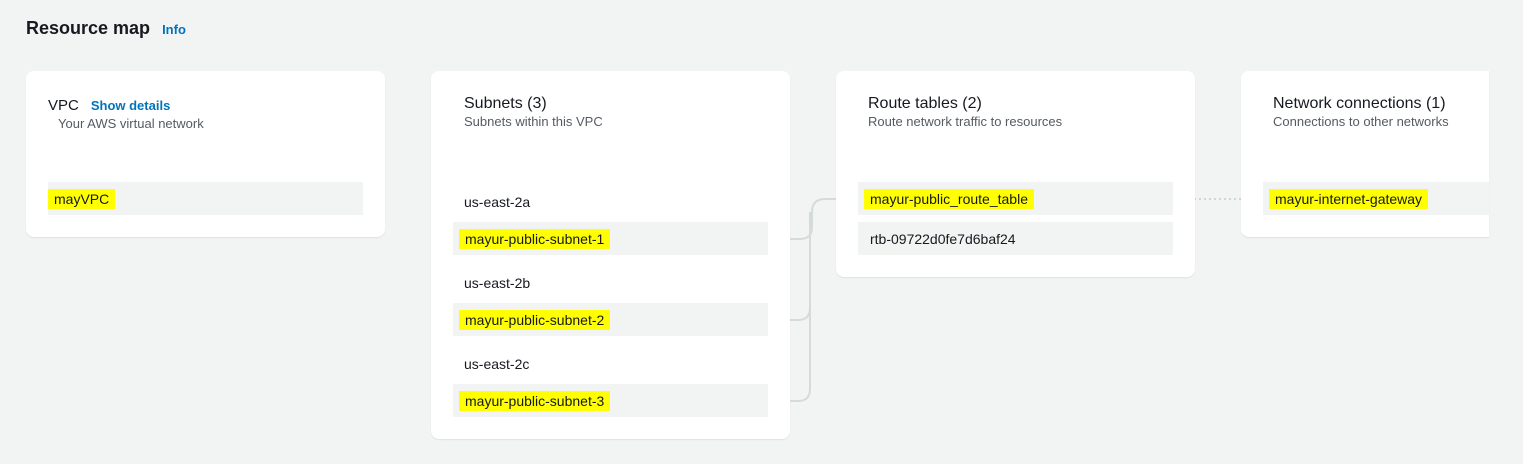  I want to click on info-link: Info, so click(174, 29).